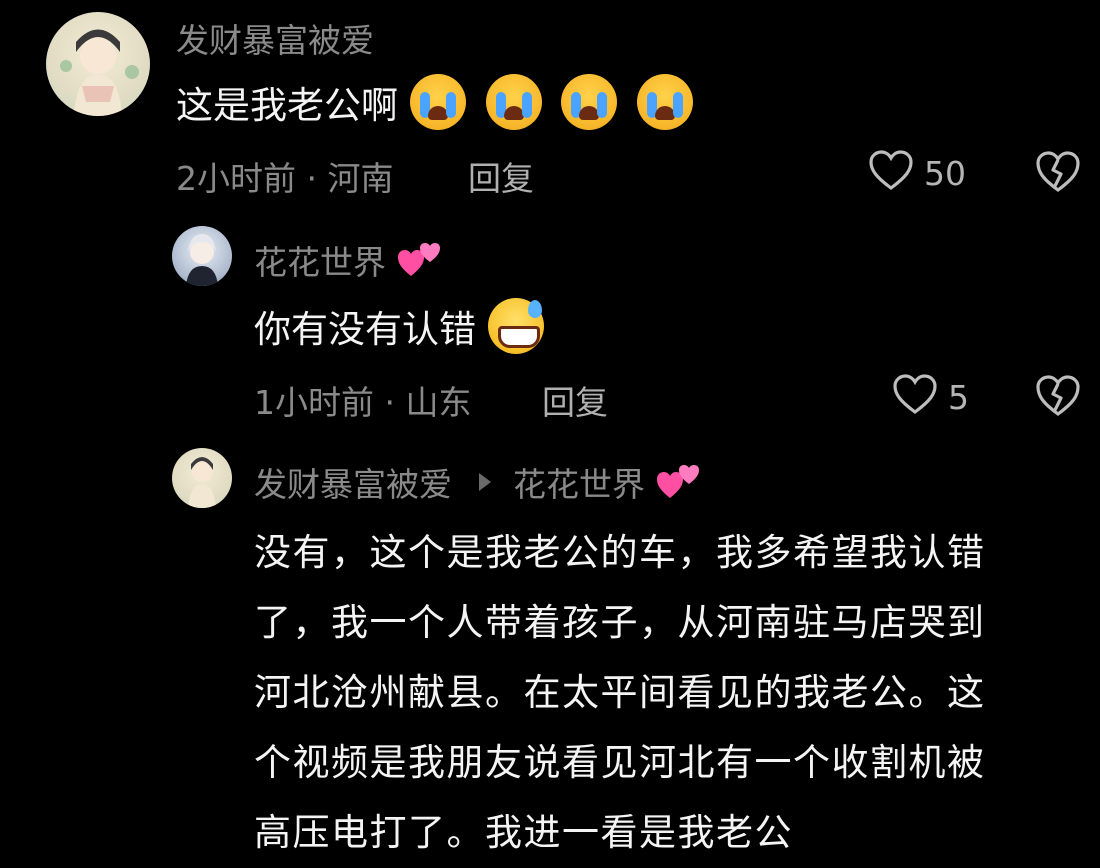 The image size is (1100, 868). What do you see at coordinates (365, 329) in the screenshot?
I see `reply1-text: 你有没有认错` at bounding box center [365, 329].